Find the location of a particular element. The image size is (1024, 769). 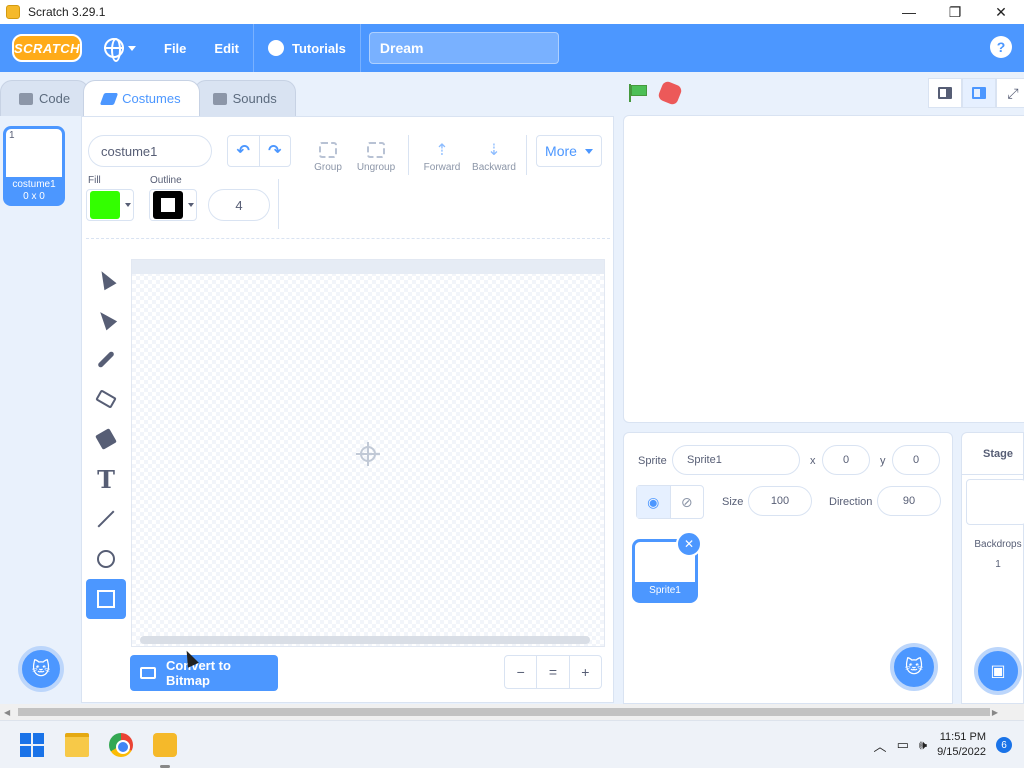

scroll-right-icon: ▶ is located at coordinates (995, 712).